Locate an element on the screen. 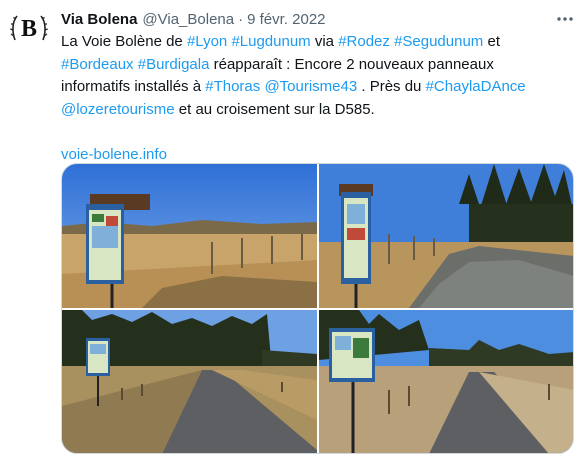 This screenshot has width=581, height=461. mention-tourisme43: @Tourisme43 is located at coordinates (310, 86).